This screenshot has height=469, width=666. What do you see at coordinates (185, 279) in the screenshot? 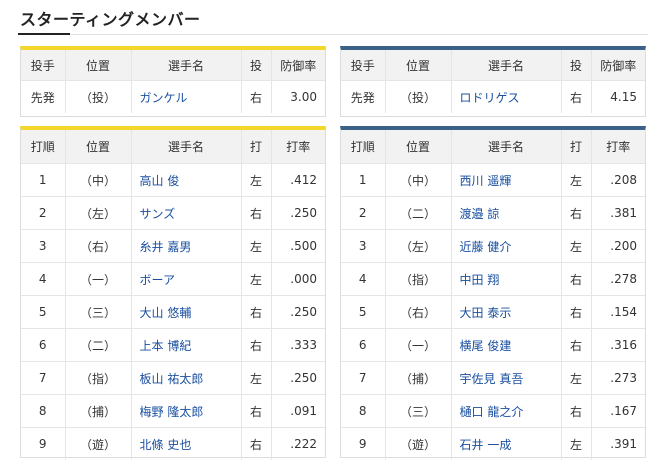
I see `player-name-cell: ボーア` at bounding box center [185, 279].